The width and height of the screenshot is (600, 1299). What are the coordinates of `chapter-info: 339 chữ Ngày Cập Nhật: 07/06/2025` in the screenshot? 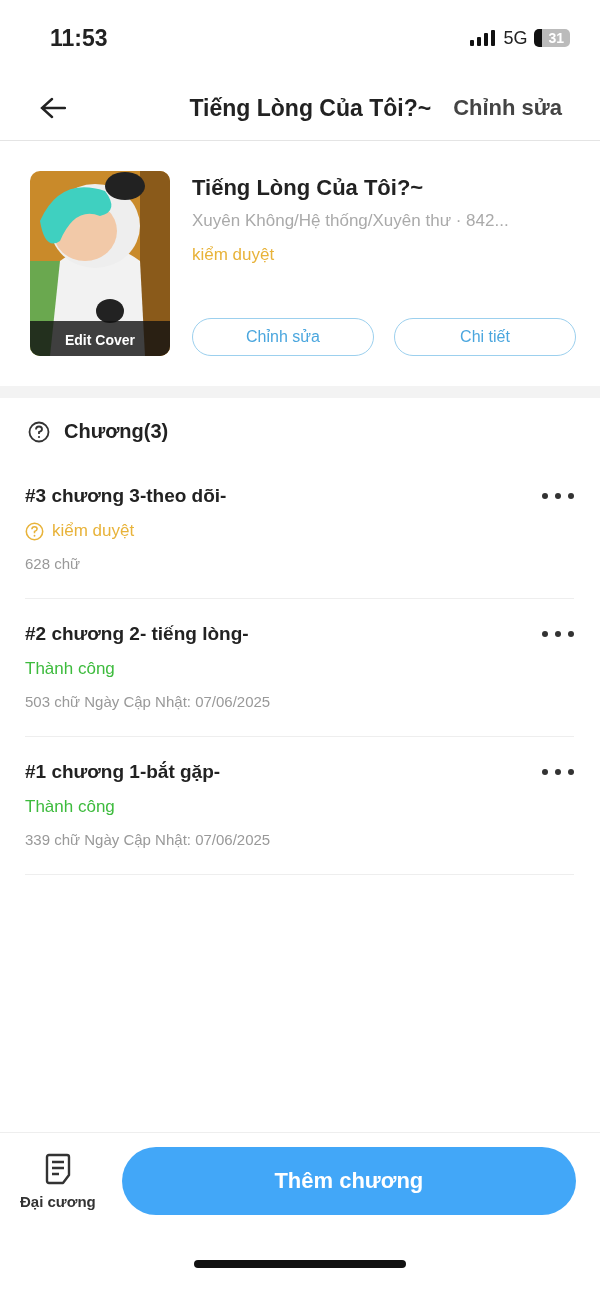 It's located at (148, 839).